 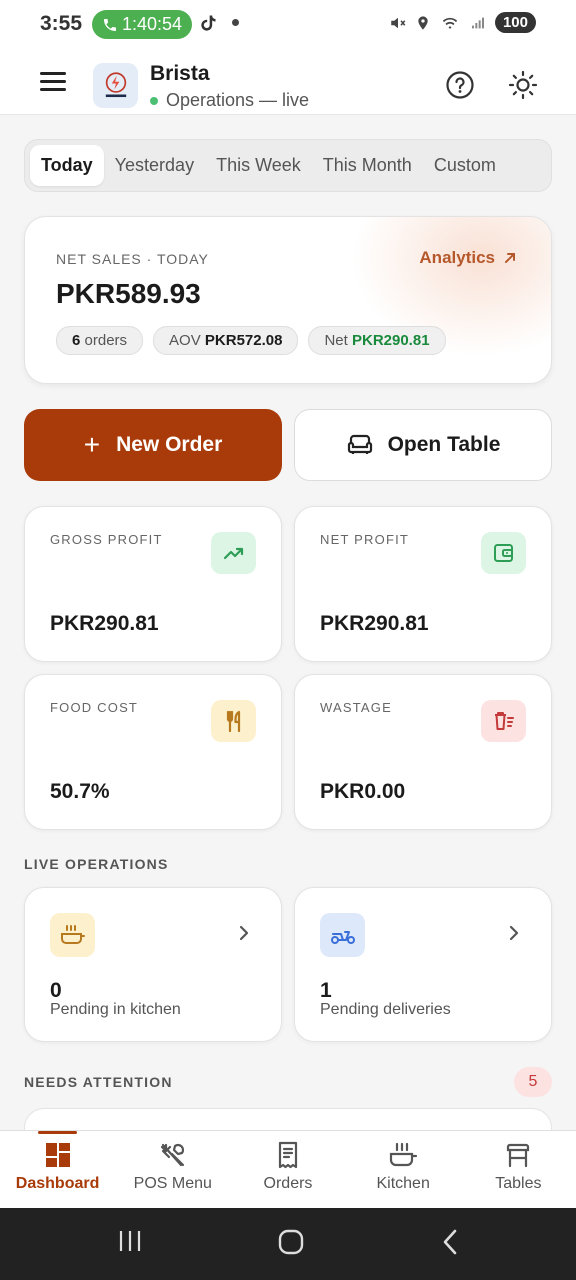 What do you see at coordinates (518, 1183) in the screenshot?
I see `nav-tables-label: Tables` at bounding box center [518, 1183].